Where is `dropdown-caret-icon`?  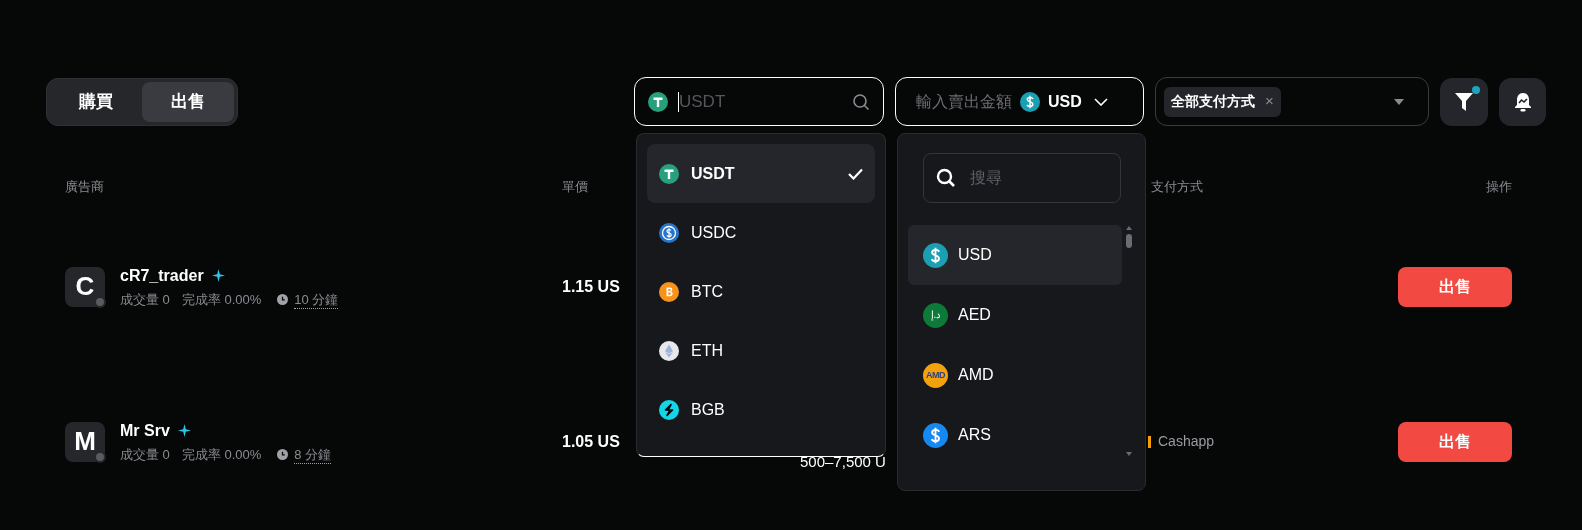
dropdown-caret-icon is located at coordinates (1399, 101).